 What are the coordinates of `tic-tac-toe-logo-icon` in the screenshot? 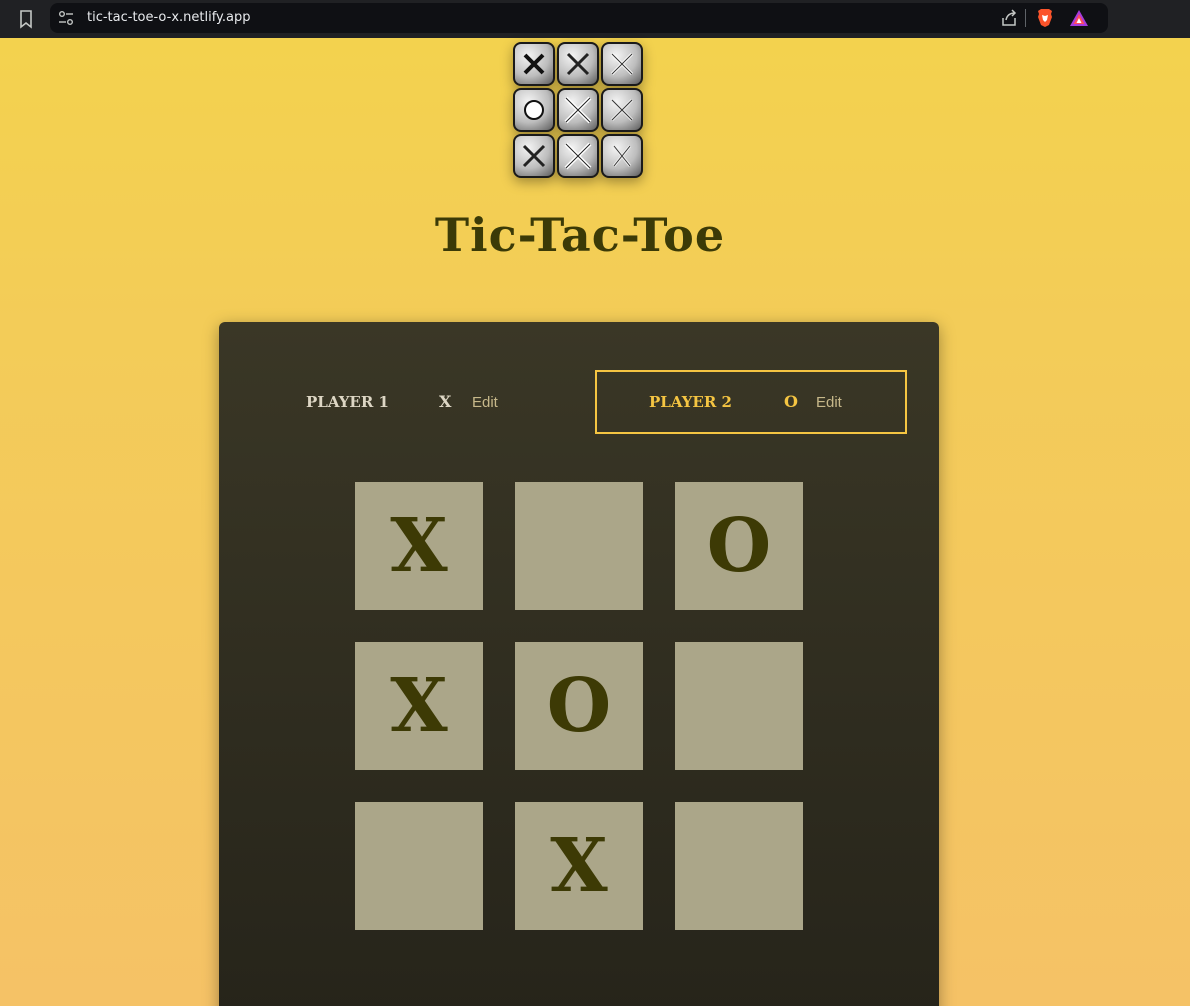 It's located at (578, 111).